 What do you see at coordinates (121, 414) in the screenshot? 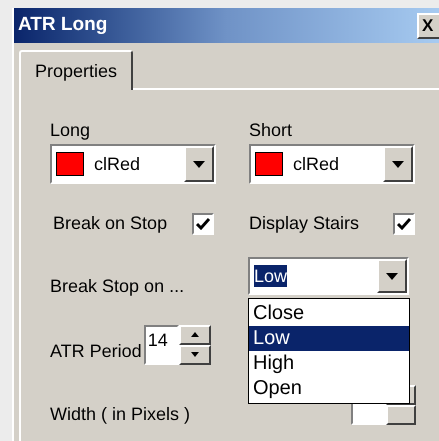
I see `field-label: Width ( in Pixels )` at bounding box center [121, 414].